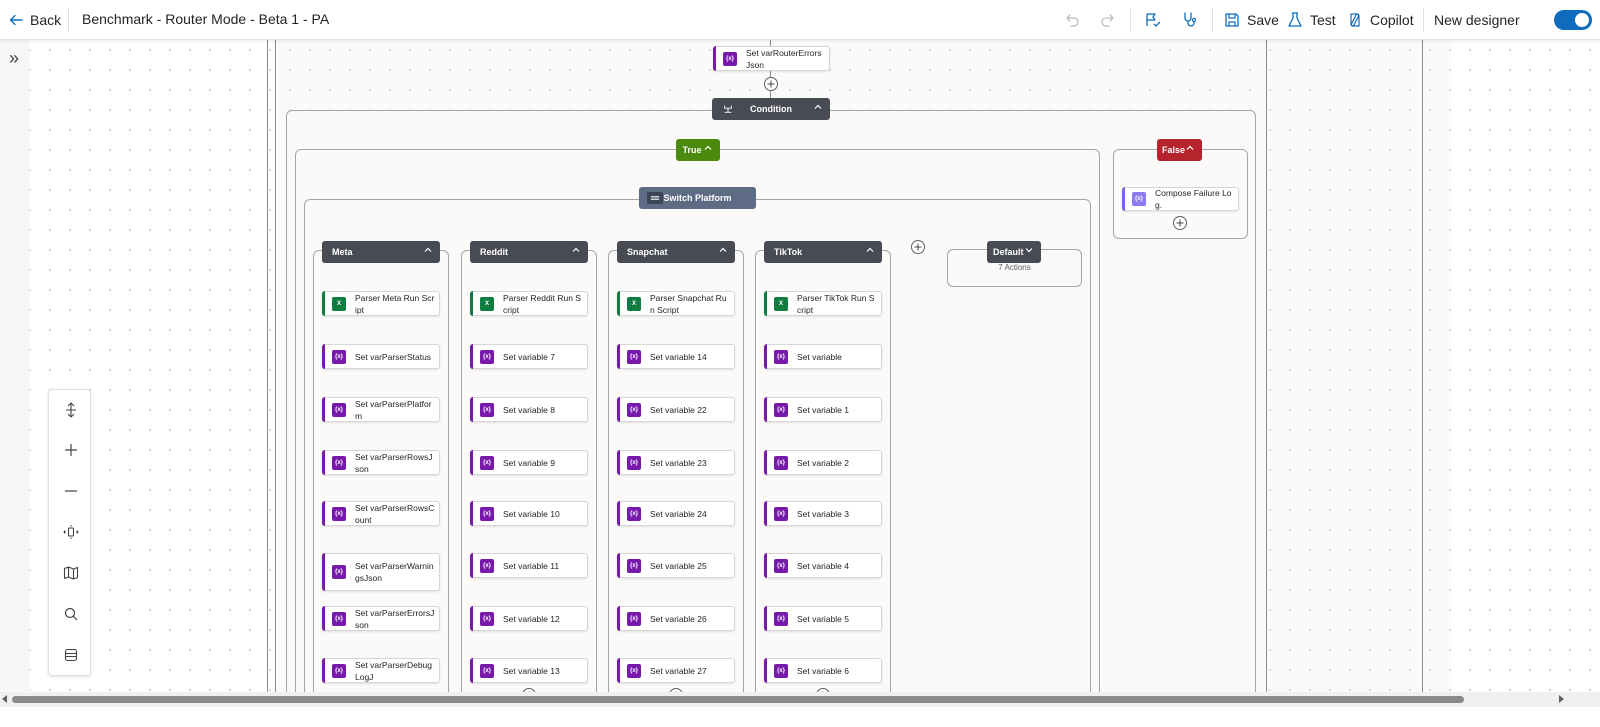 The image size is (1600, 727). What do you see at coordinates (738, 699) in the screenshot?
I see `scrollbar-thumb` at bounding box center [738, 699].